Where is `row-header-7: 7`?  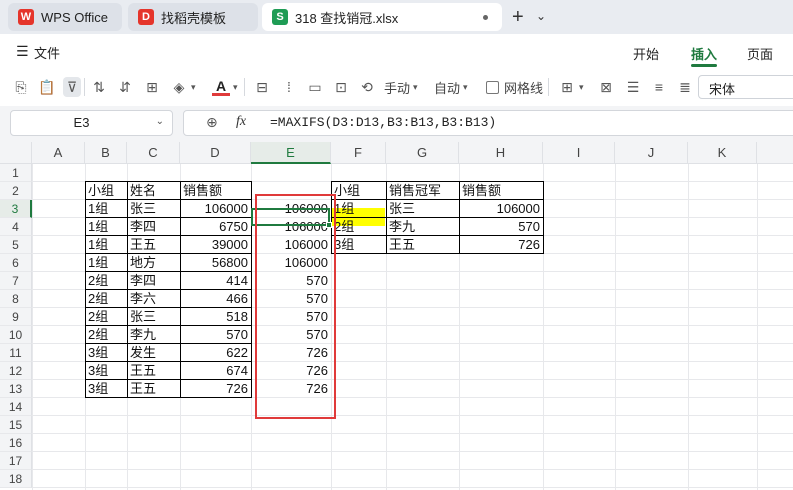 row-header-7: 7 is located at coordinates (16, 281).